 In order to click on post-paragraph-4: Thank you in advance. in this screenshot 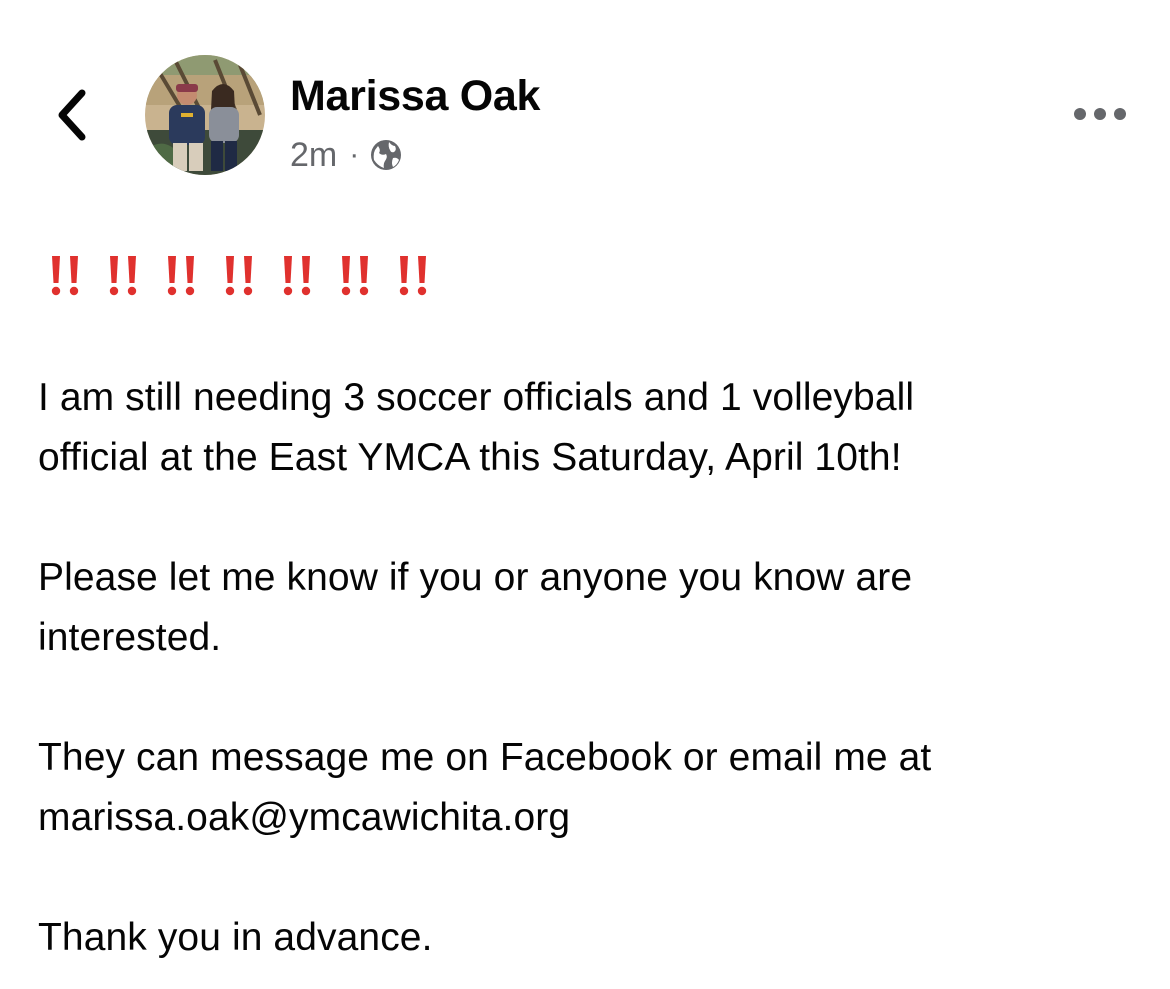, I will do `click(235, 937)`.